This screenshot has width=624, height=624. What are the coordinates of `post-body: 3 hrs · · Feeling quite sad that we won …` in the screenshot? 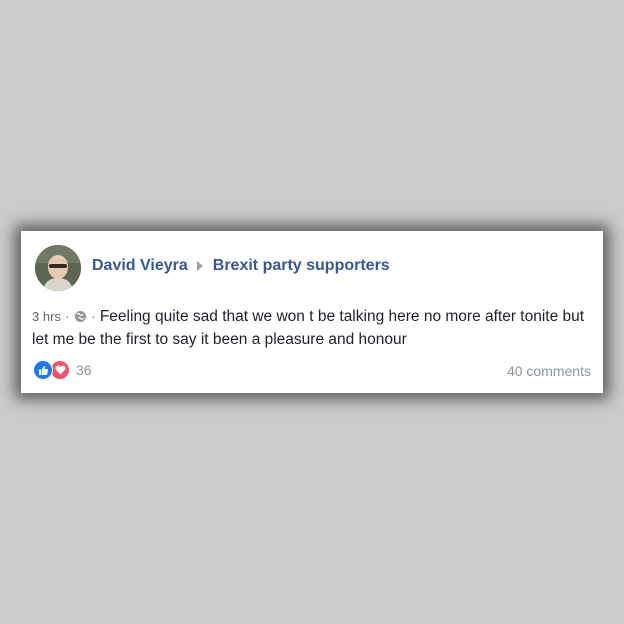 It's located at (312, 328).